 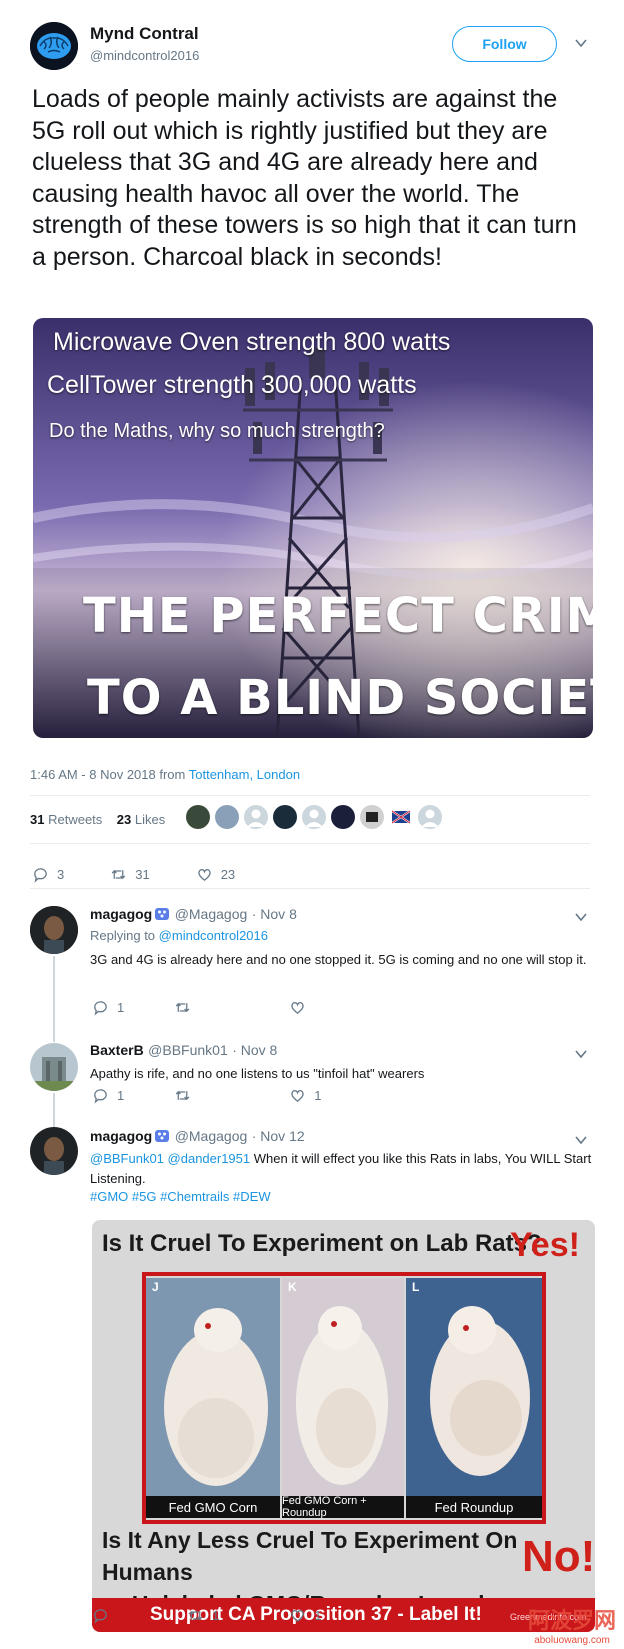 I want to click on media-caption-line2: CellTower strength 300,000 watts, so click(x=232, y=385).